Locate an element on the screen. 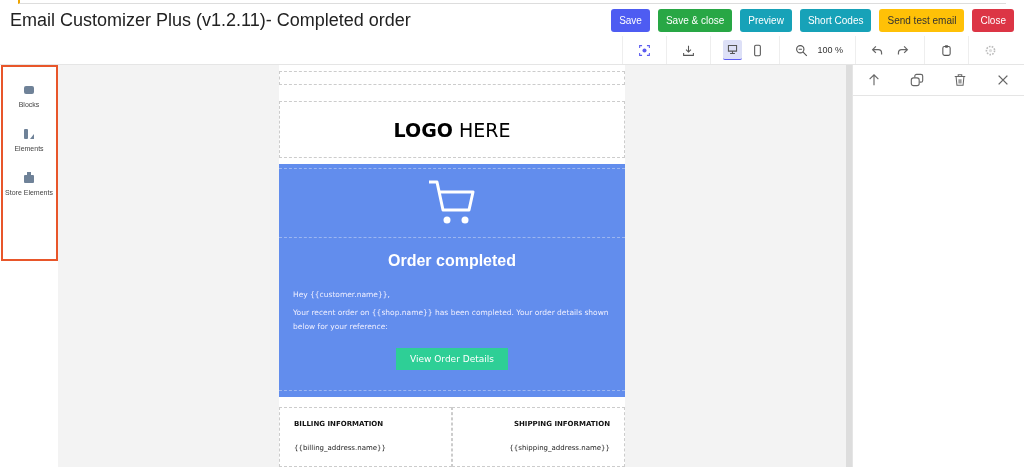 This screenshot has height=471, width=1024. settings-icon is located at coordinates (990, 50).